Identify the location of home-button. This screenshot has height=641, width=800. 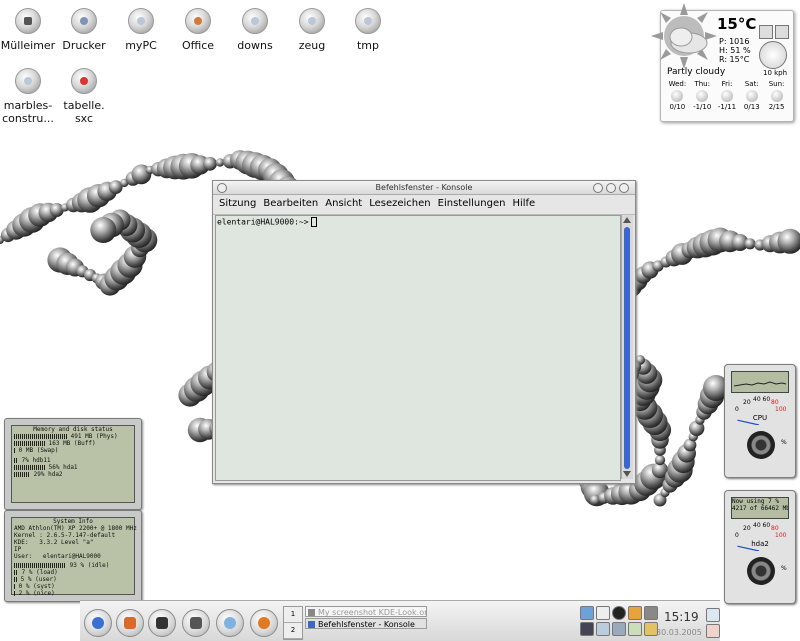
(130, 623).